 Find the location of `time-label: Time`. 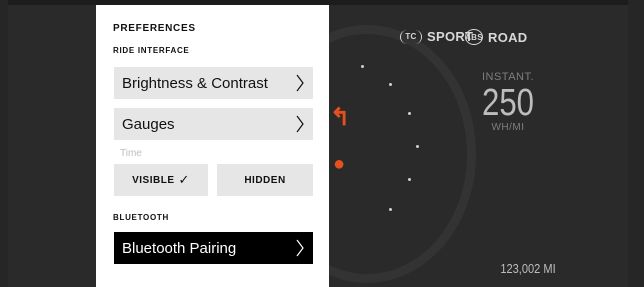

time-label: Time is located at coordinates (131, 153).